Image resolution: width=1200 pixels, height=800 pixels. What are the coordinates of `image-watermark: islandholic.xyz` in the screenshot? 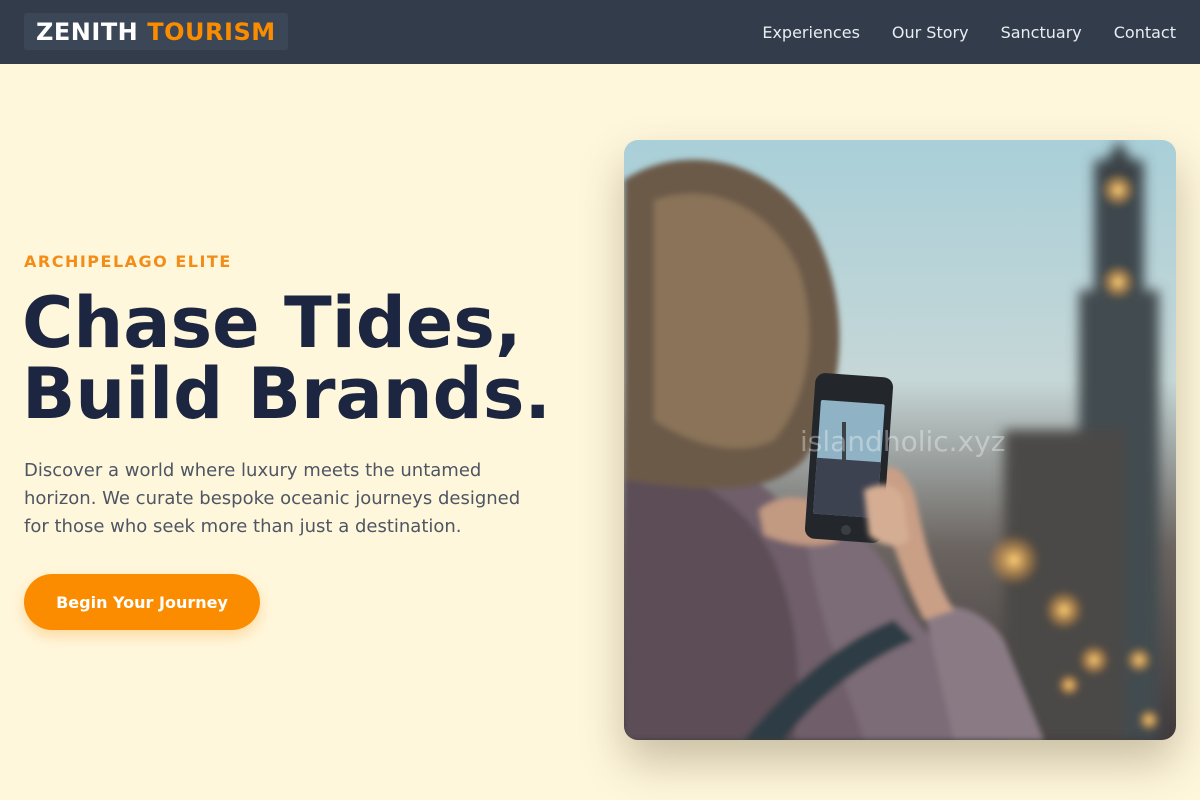 It's located at (903, 441).